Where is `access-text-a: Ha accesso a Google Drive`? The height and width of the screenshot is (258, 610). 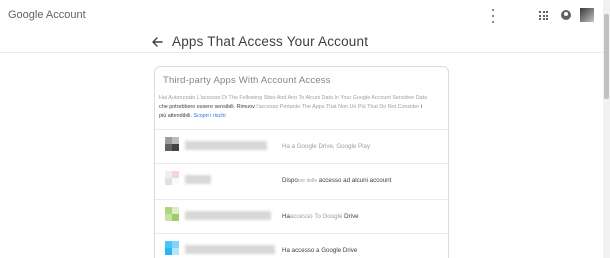
access-text-a: Ha accesso a Google Drive is located at coordinates (320, 250).